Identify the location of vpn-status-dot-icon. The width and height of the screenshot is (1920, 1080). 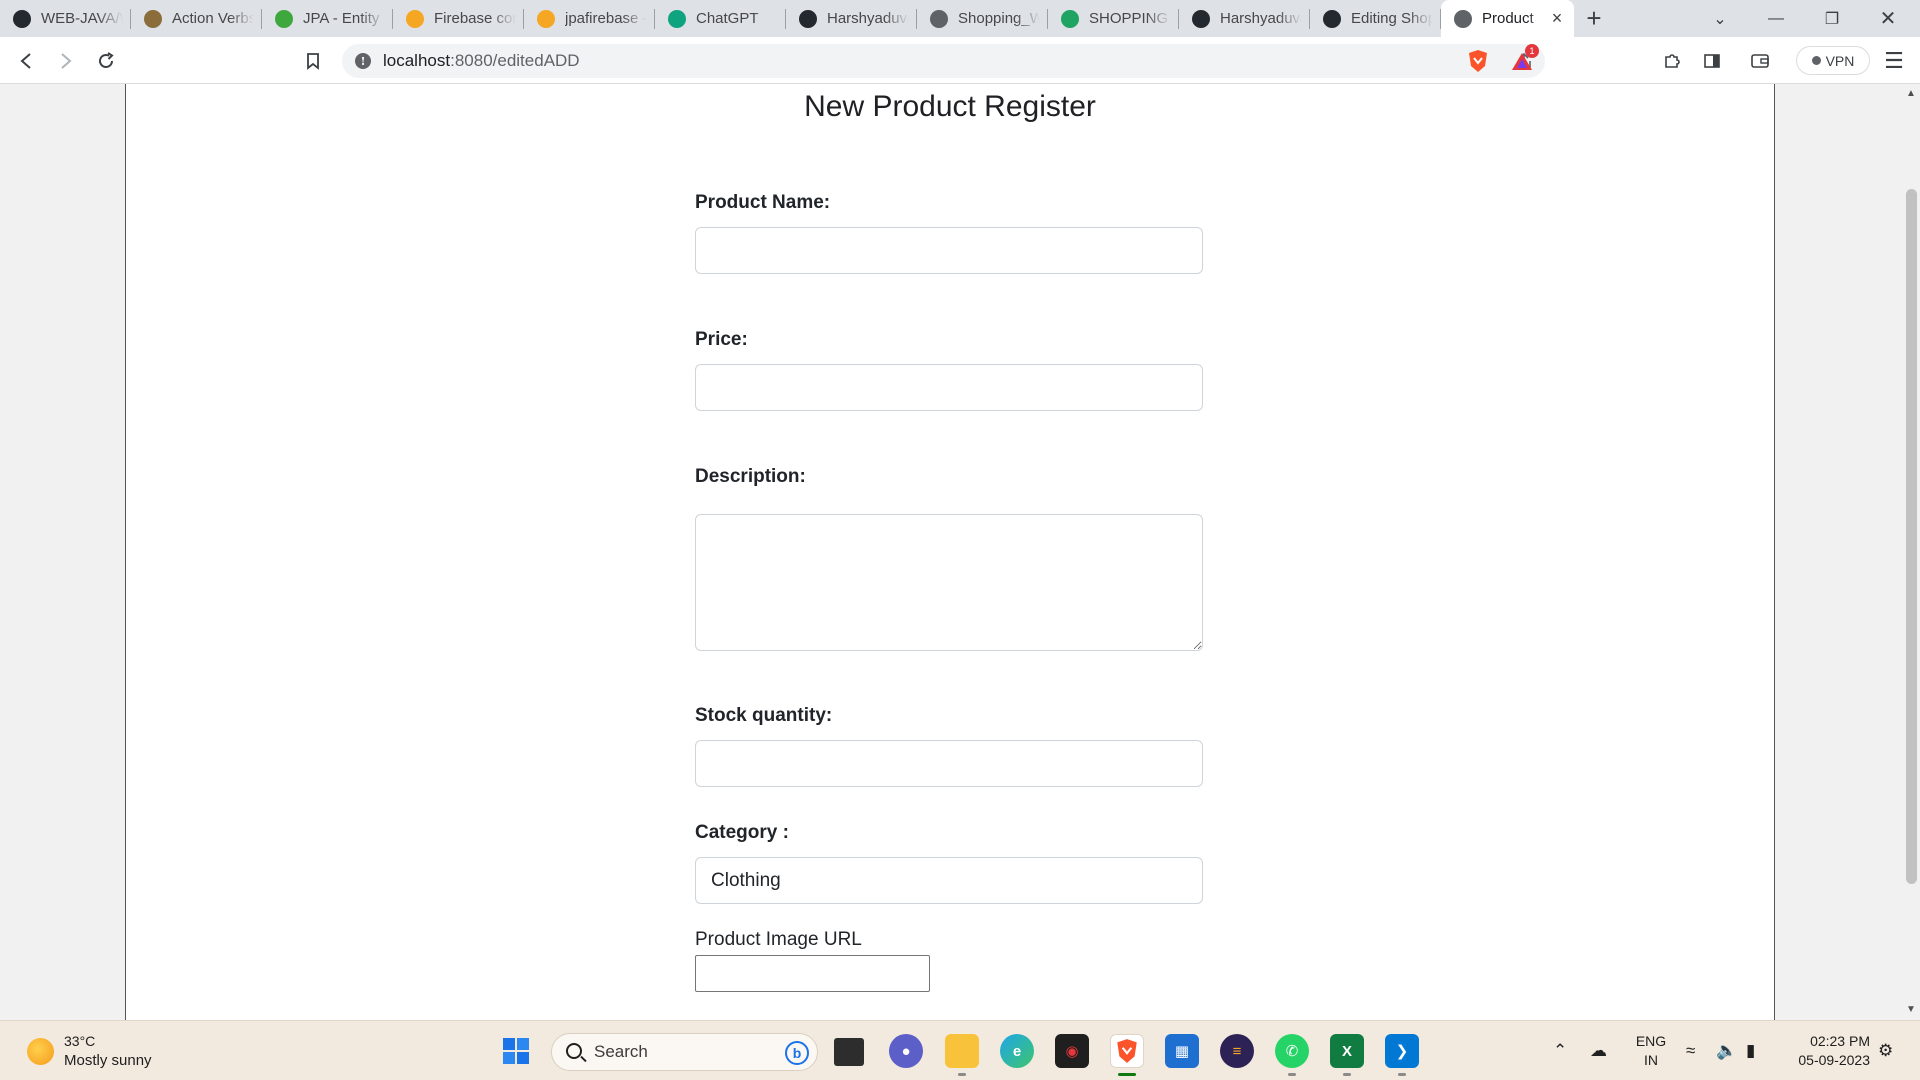
(1816, 60).